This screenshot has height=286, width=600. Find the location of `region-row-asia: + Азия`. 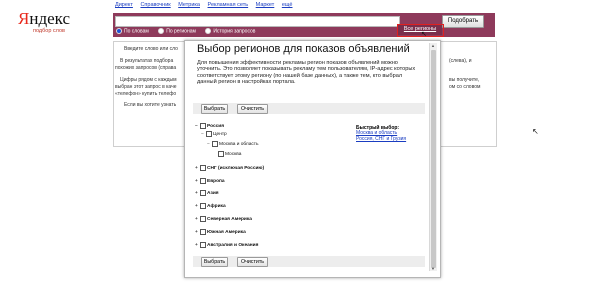

region-row-asia: + Азия is located at coordinates (207, 193).